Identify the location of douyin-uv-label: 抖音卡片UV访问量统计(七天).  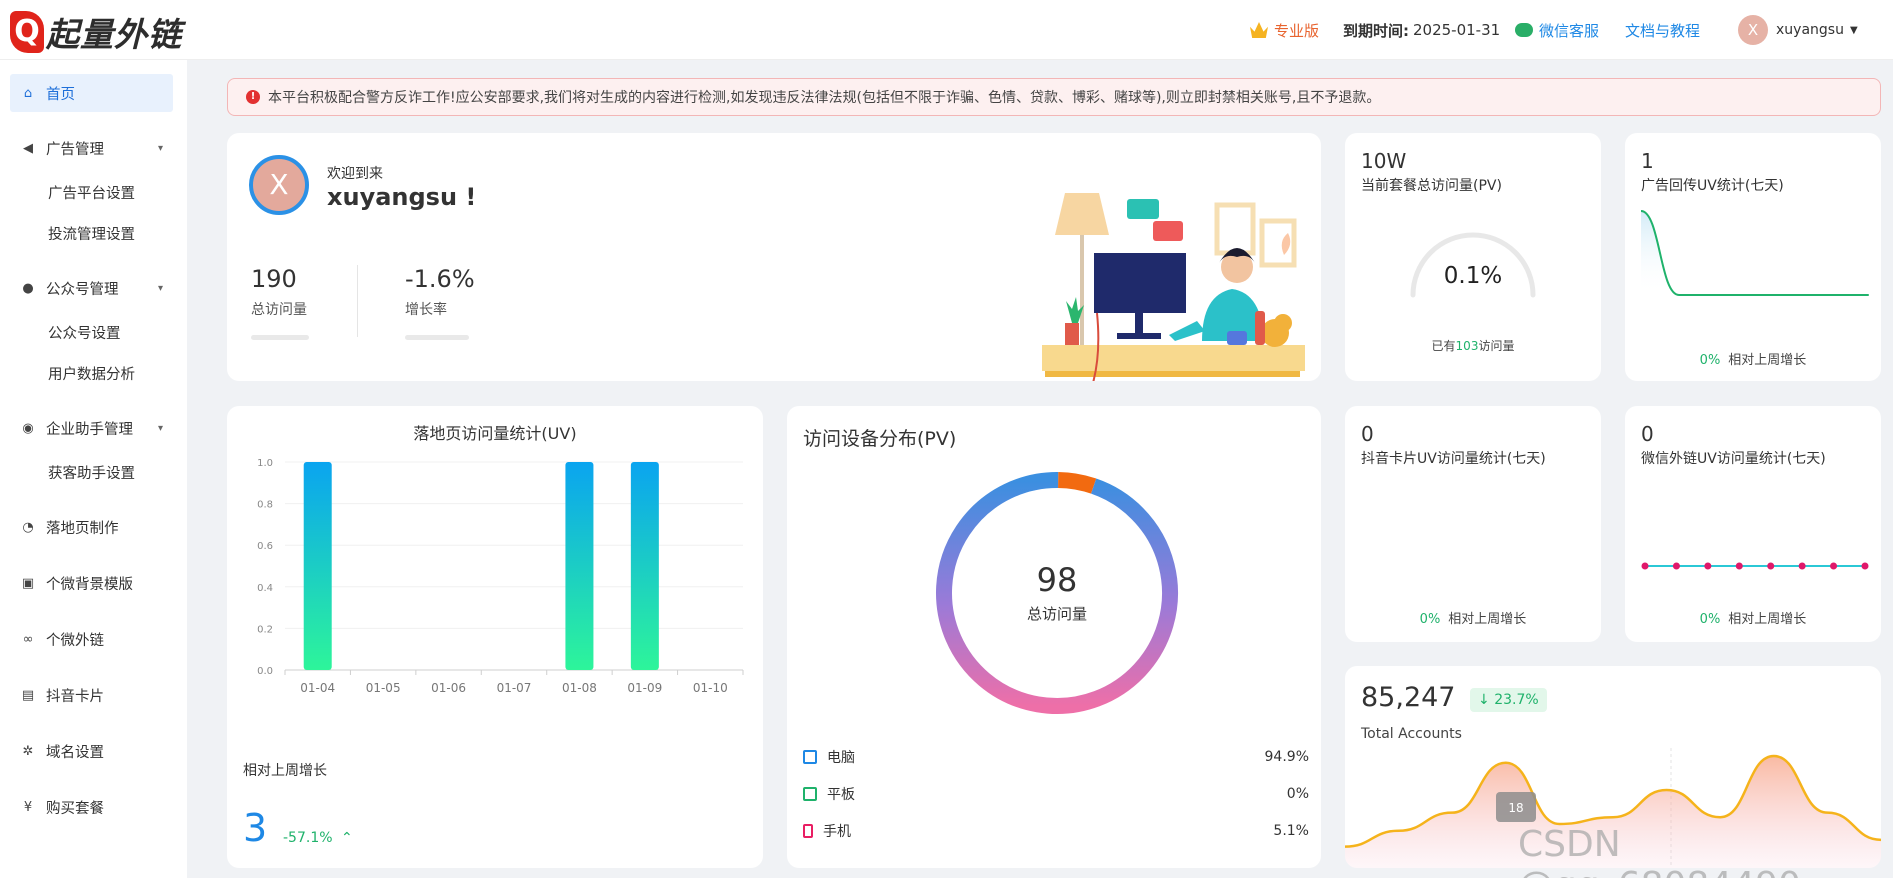
(1453, 459).